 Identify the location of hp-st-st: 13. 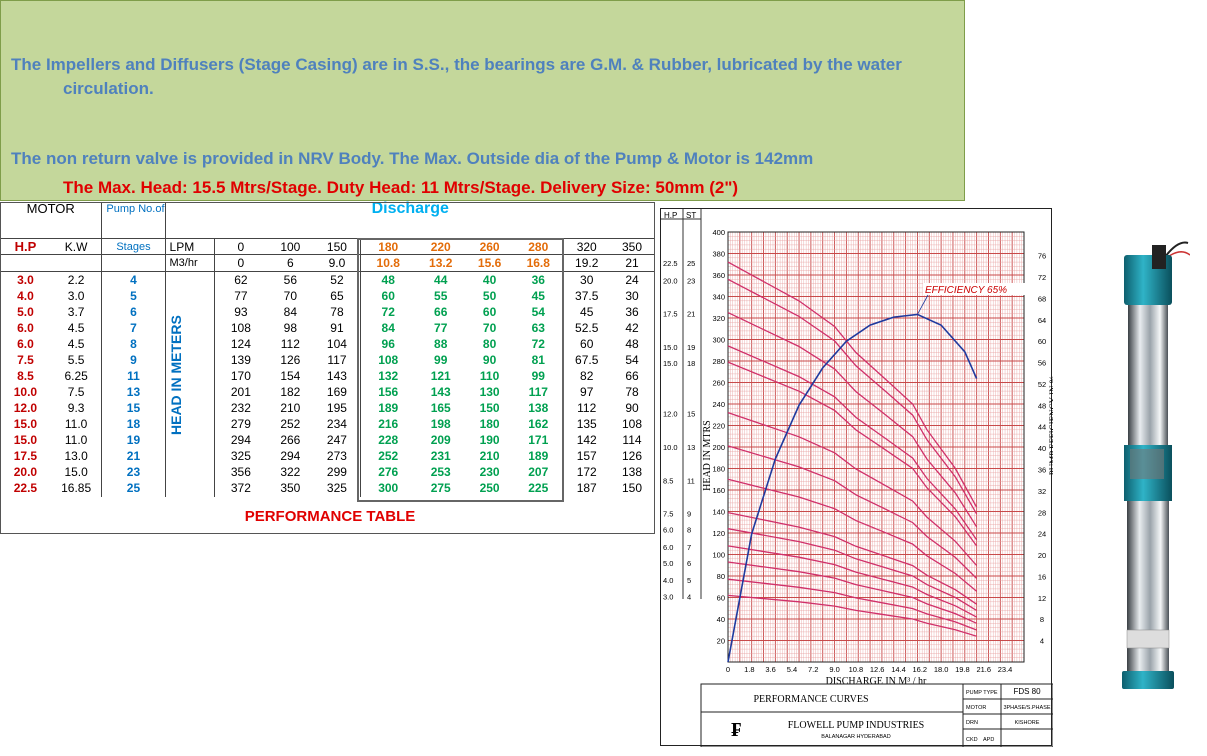
(691, 447).